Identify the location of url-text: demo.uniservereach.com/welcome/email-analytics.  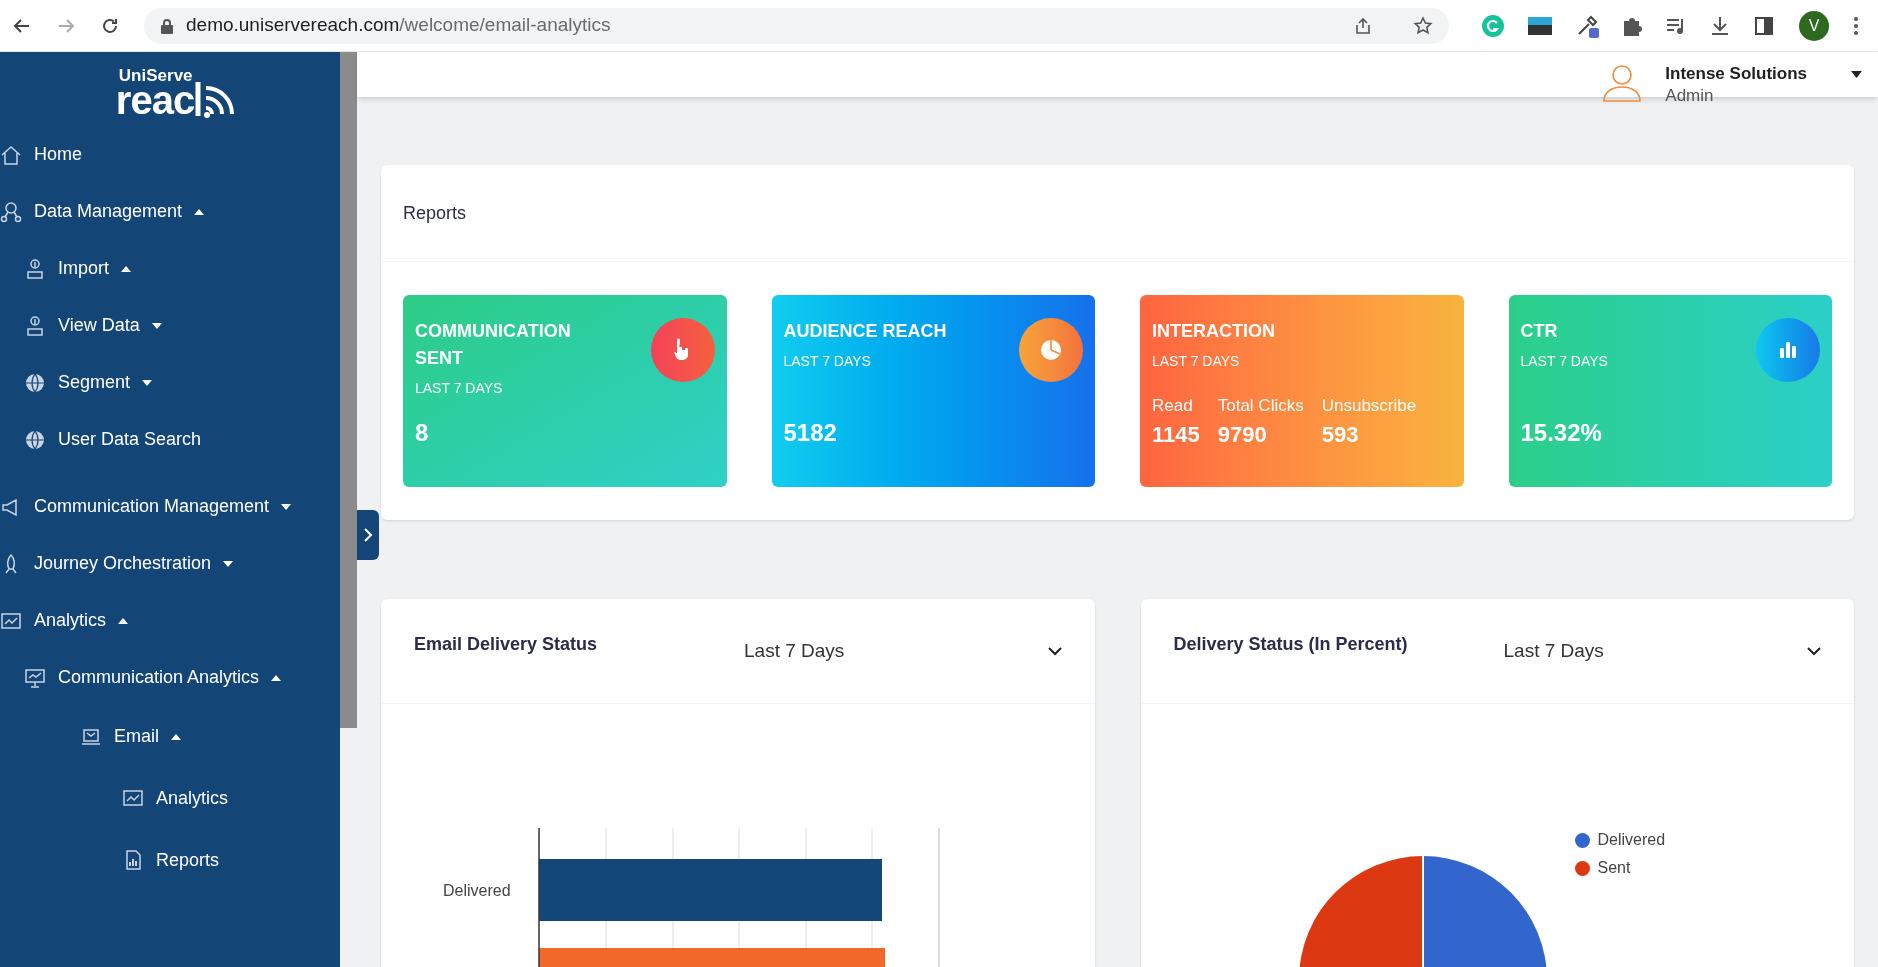
(399, 25).